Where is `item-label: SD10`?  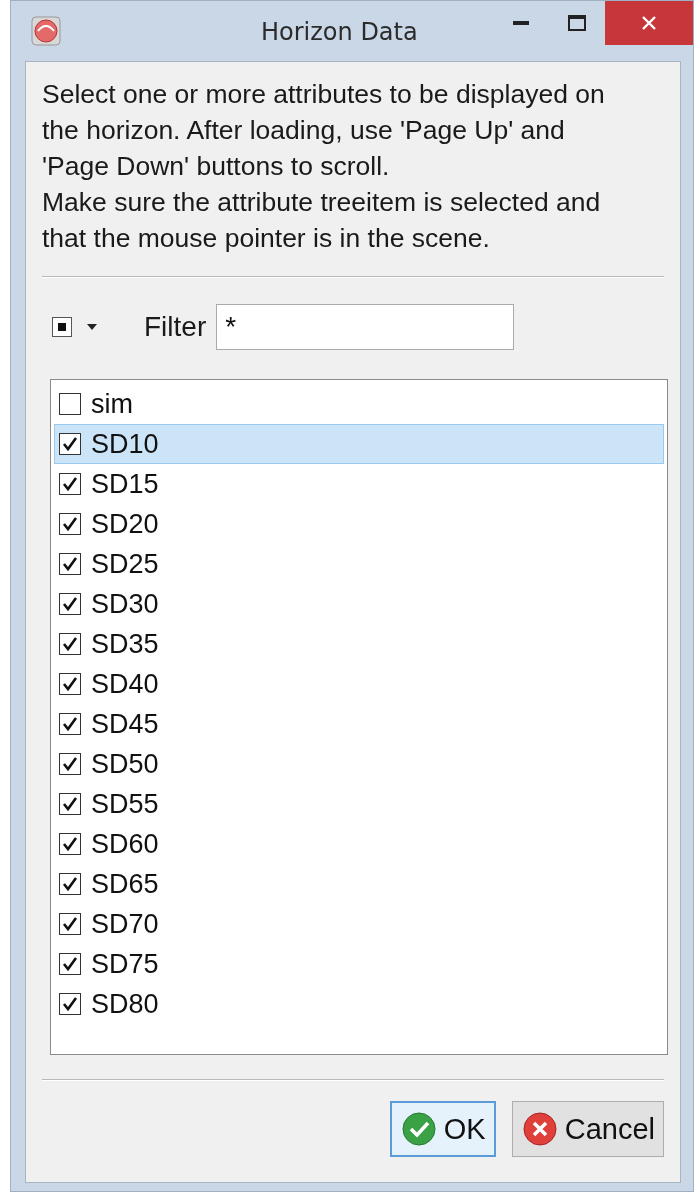
item-label: SD10 is located at coordinates (125, 444).